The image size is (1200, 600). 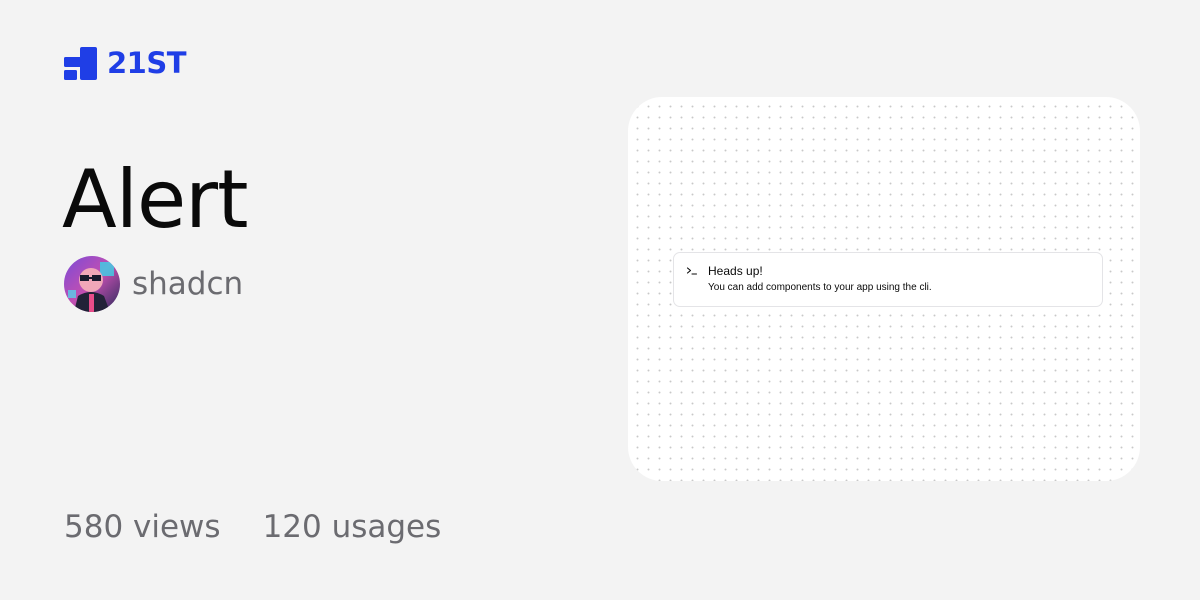 What do you see at coordinates (80, 63) in the screenshot?
I see `brand-logo-icon` at bounding box center [80, 63].